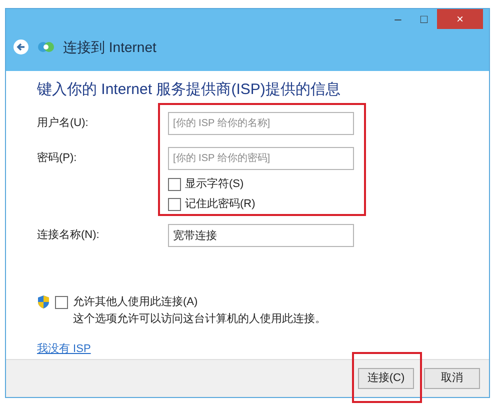 The height and width of the screenshot is (410, 500). I want to click on maximize-button: □, so click(424, 19).